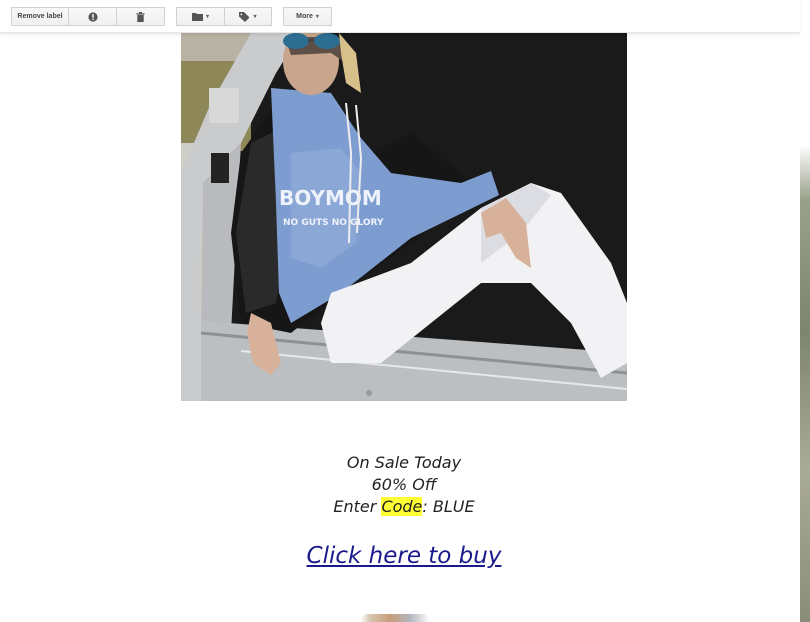 Image resolution: width=810 pixels, height=622 pixels. Describe the element at coordinates (244, 16) in the screenshot. I see `tag-icon` at that location.